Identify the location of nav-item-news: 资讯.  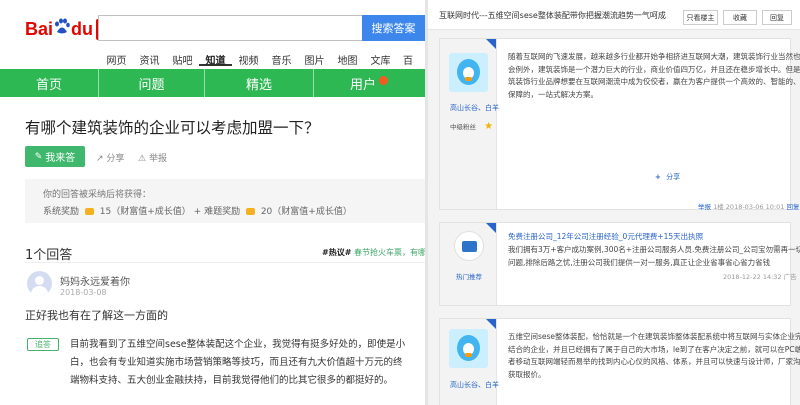
(149, 59).